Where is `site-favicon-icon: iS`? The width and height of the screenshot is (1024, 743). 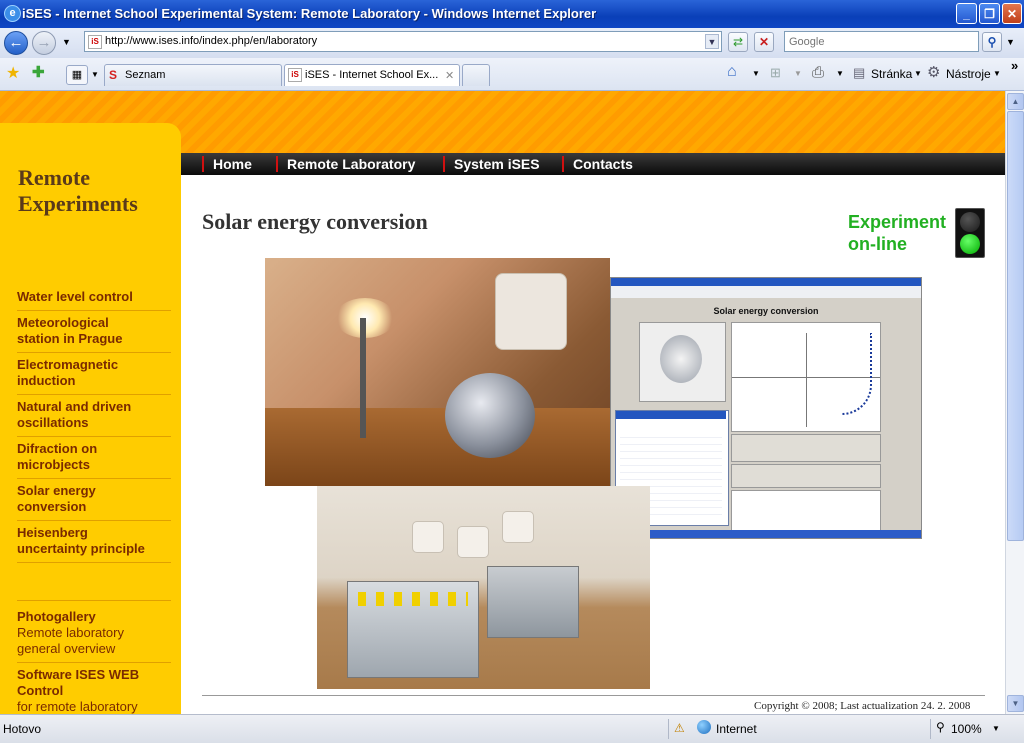 site-favicon-icon: iS is located at coordinates (95, 42).